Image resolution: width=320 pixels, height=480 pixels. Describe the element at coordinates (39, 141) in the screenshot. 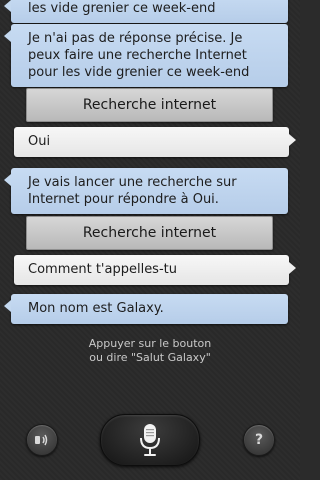

I see `message-text: Oui` at that location.